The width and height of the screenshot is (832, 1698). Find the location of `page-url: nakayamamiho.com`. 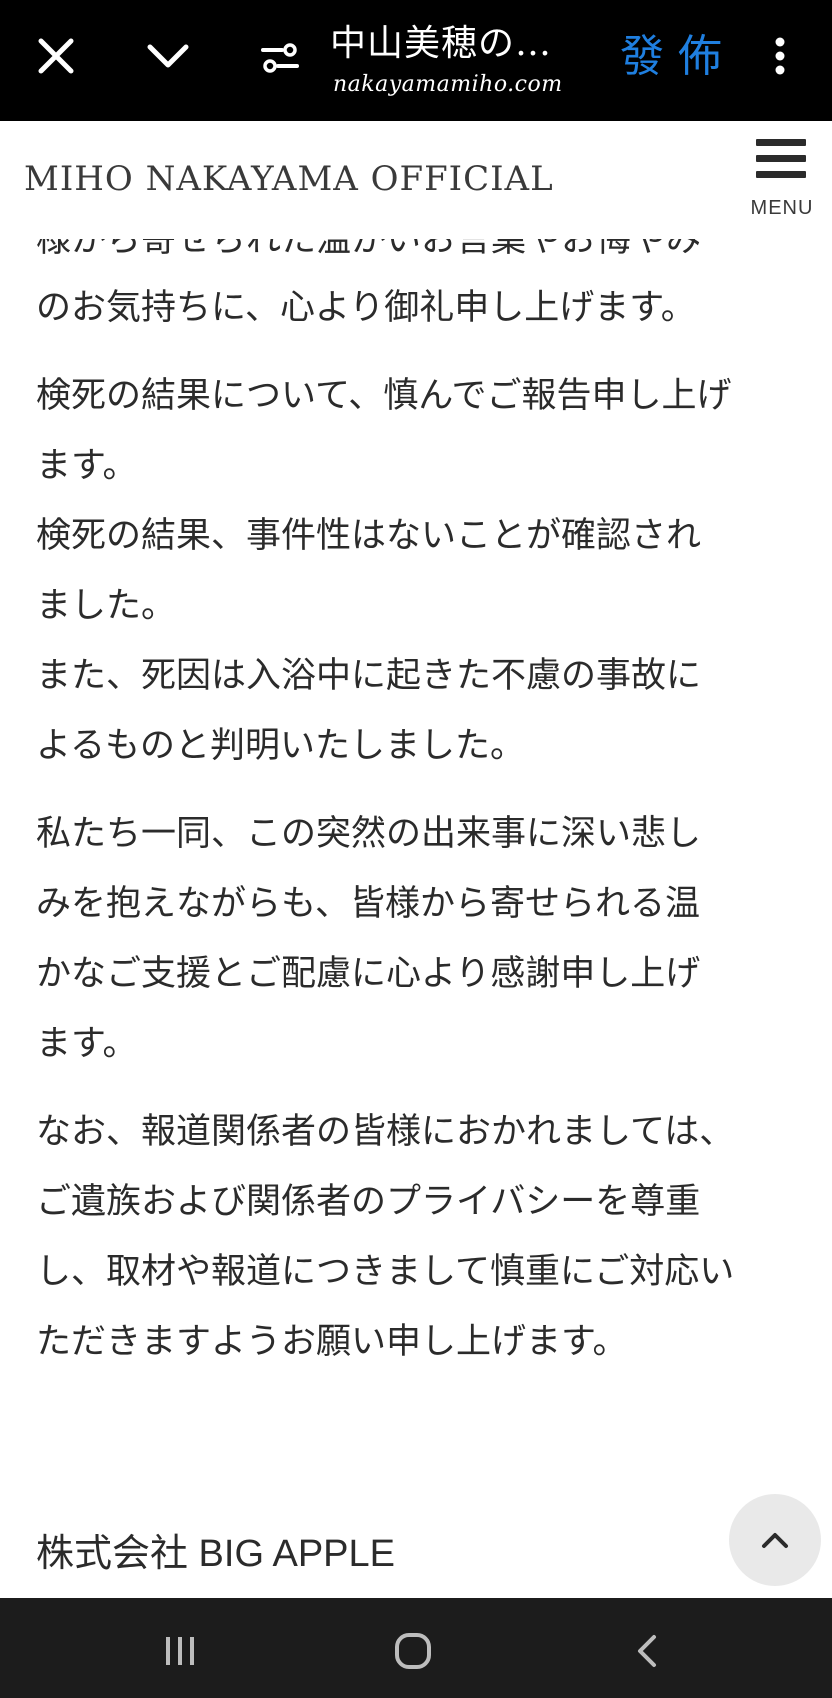

page-url: nakayamamiho.com is located at coordinates (463, 84).